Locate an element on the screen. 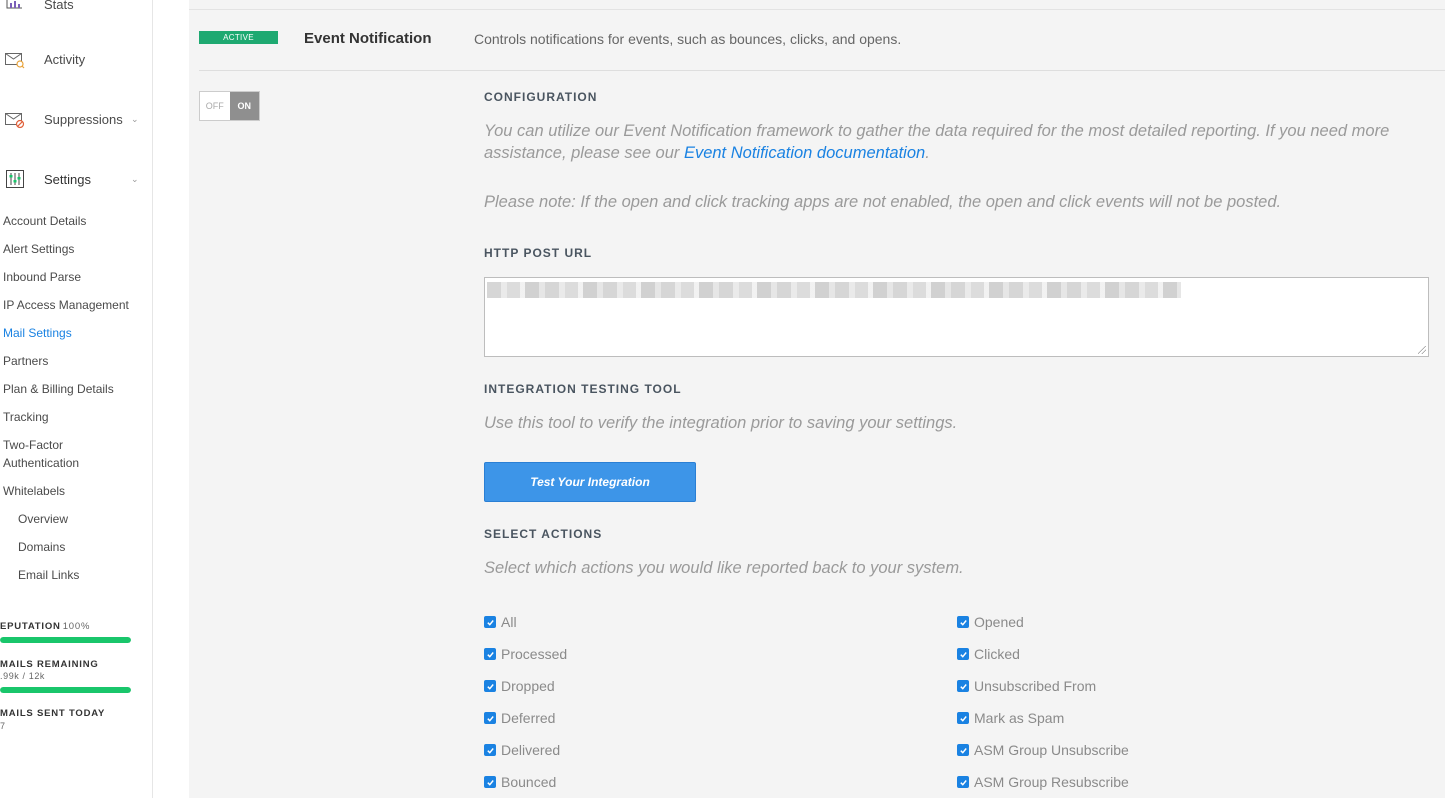 The height and width of the screenshot is (798, 1445). whitelabel-item-domains: Domains is located at coordinates (41, 547).